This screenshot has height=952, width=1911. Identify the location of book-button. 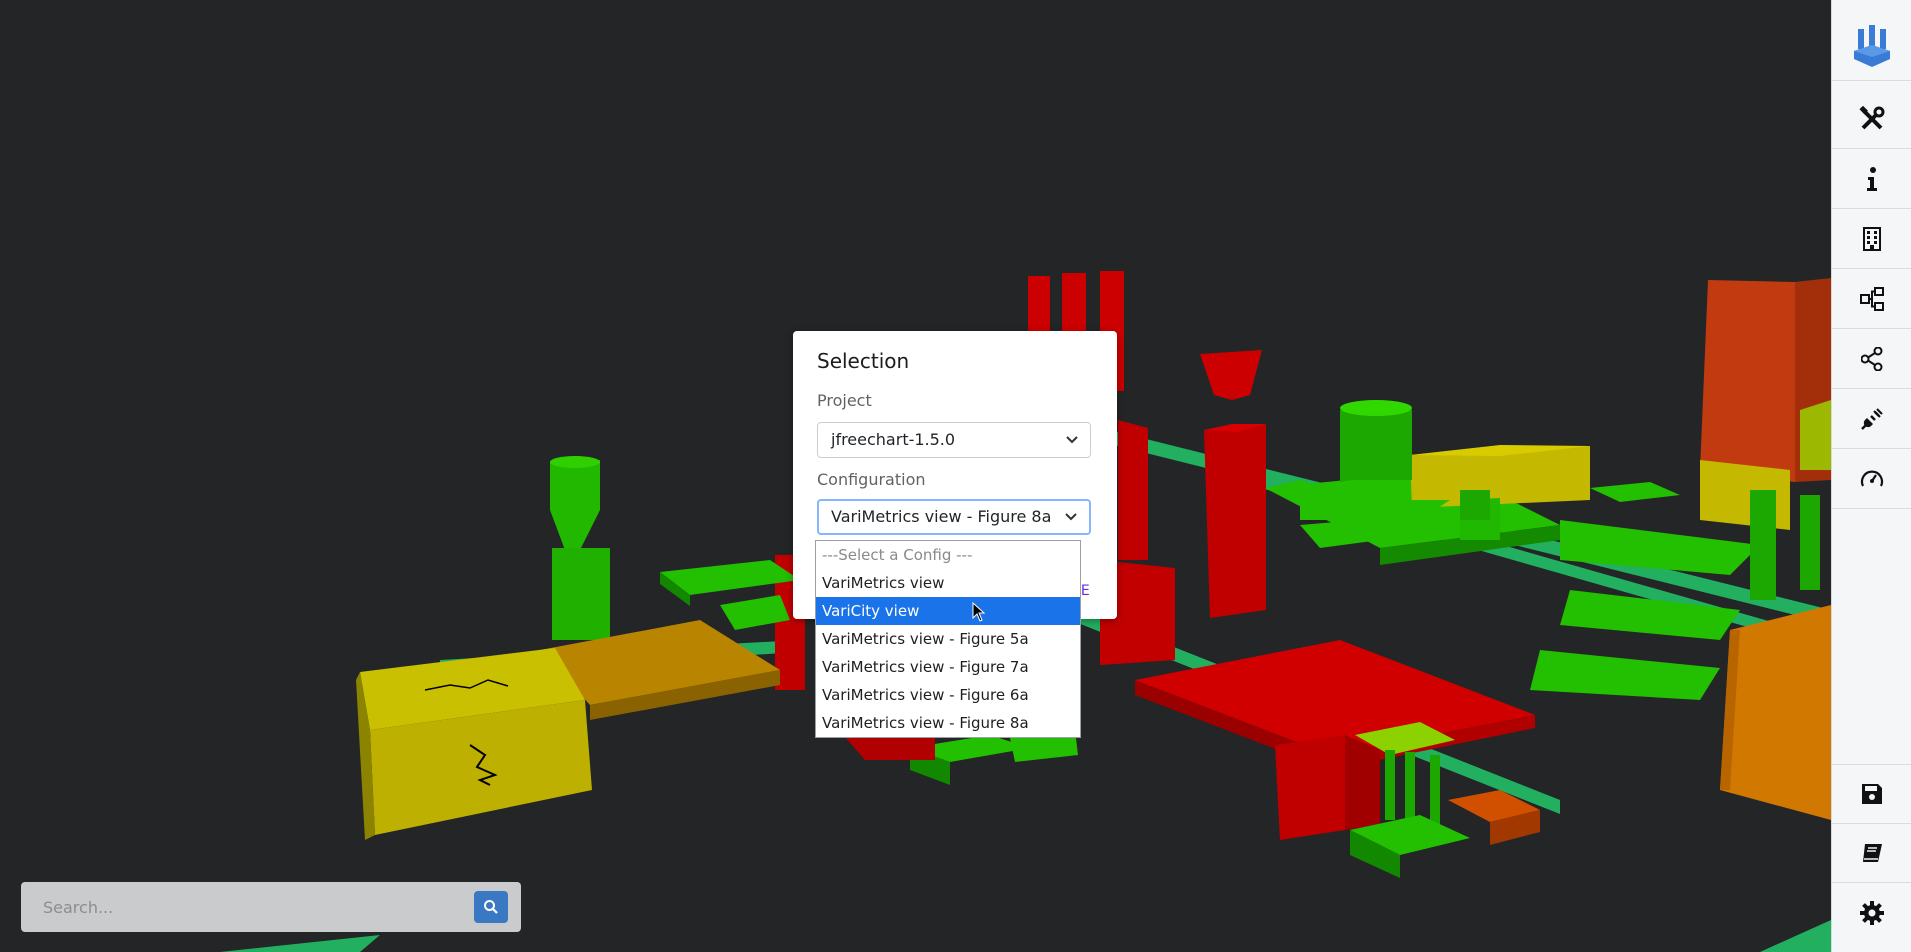
(1871, 853).